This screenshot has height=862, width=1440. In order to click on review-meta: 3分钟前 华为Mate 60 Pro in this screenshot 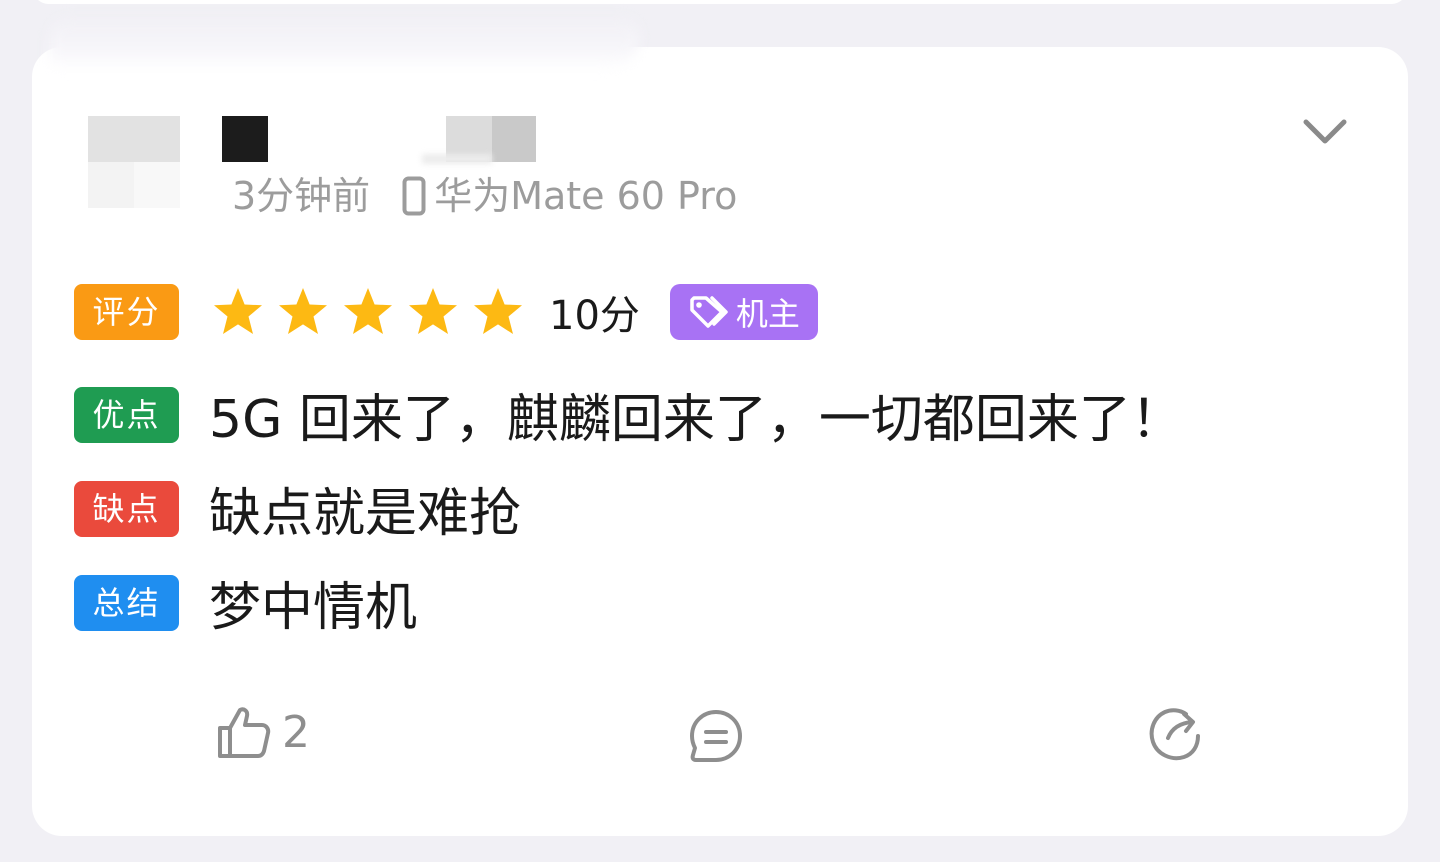, I will do `click(484, 196)`.